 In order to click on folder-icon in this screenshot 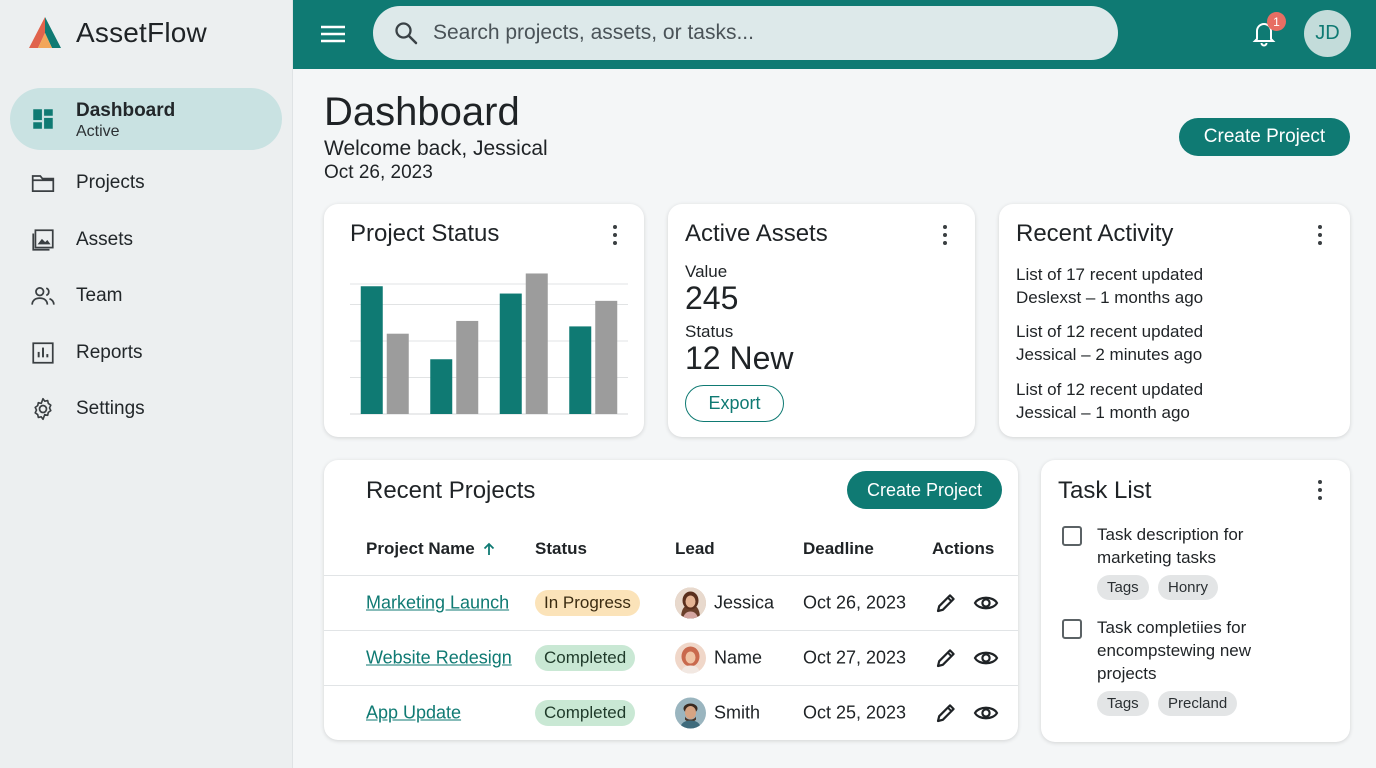, I will do `click(43, 183)`.